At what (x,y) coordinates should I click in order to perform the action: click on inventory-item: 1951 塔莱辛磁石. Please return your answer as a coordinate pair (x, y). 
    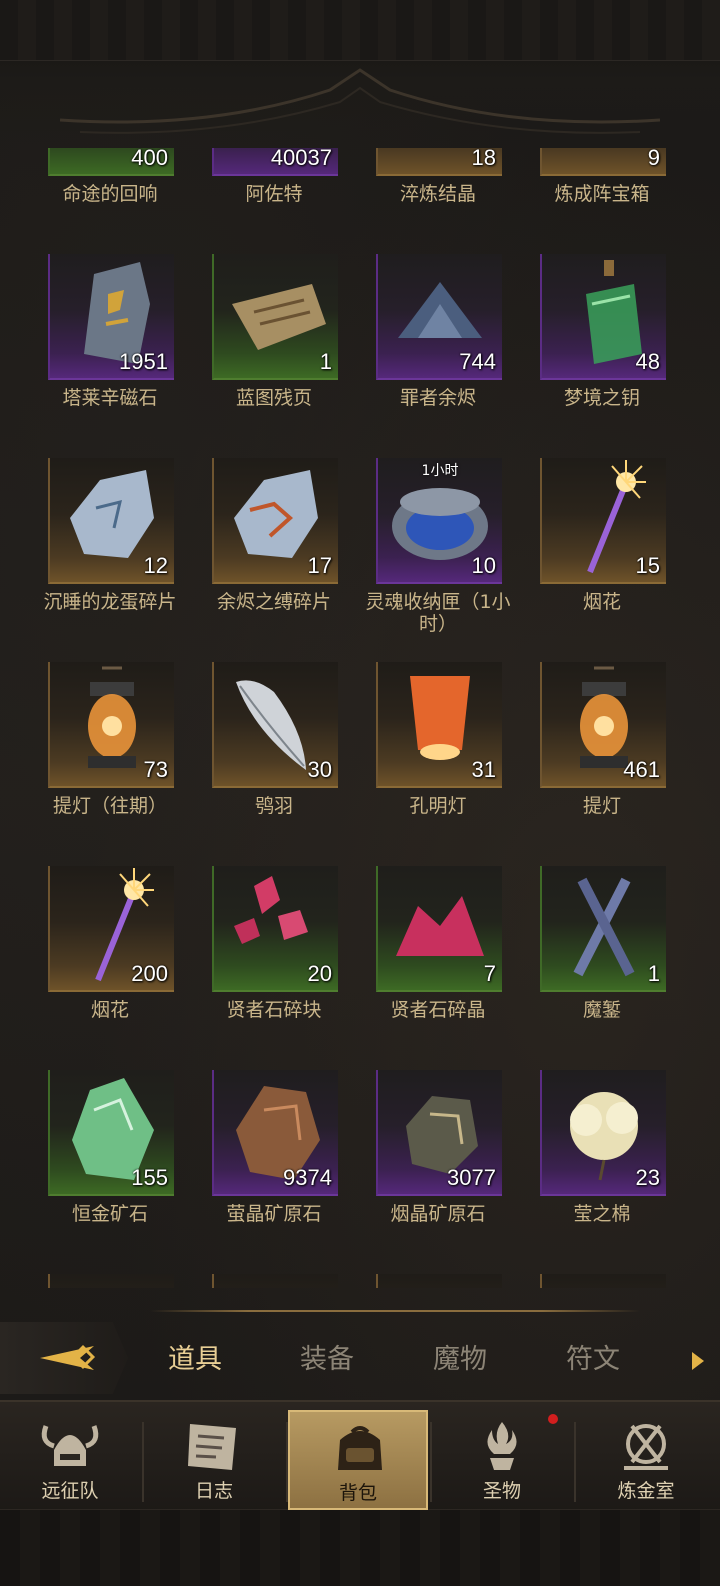
    Looking at the image, I should click on (111, 331).